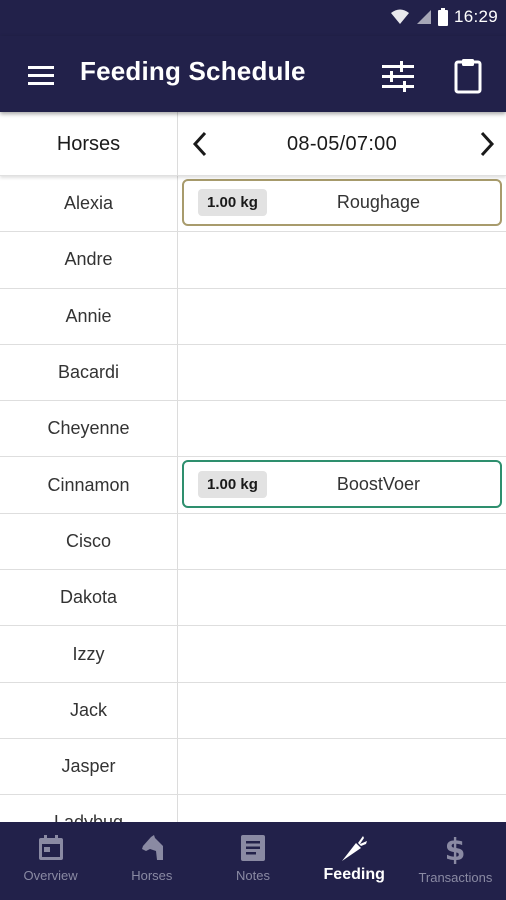  I want to click on nav-horses: Horses, so click(151, 861).